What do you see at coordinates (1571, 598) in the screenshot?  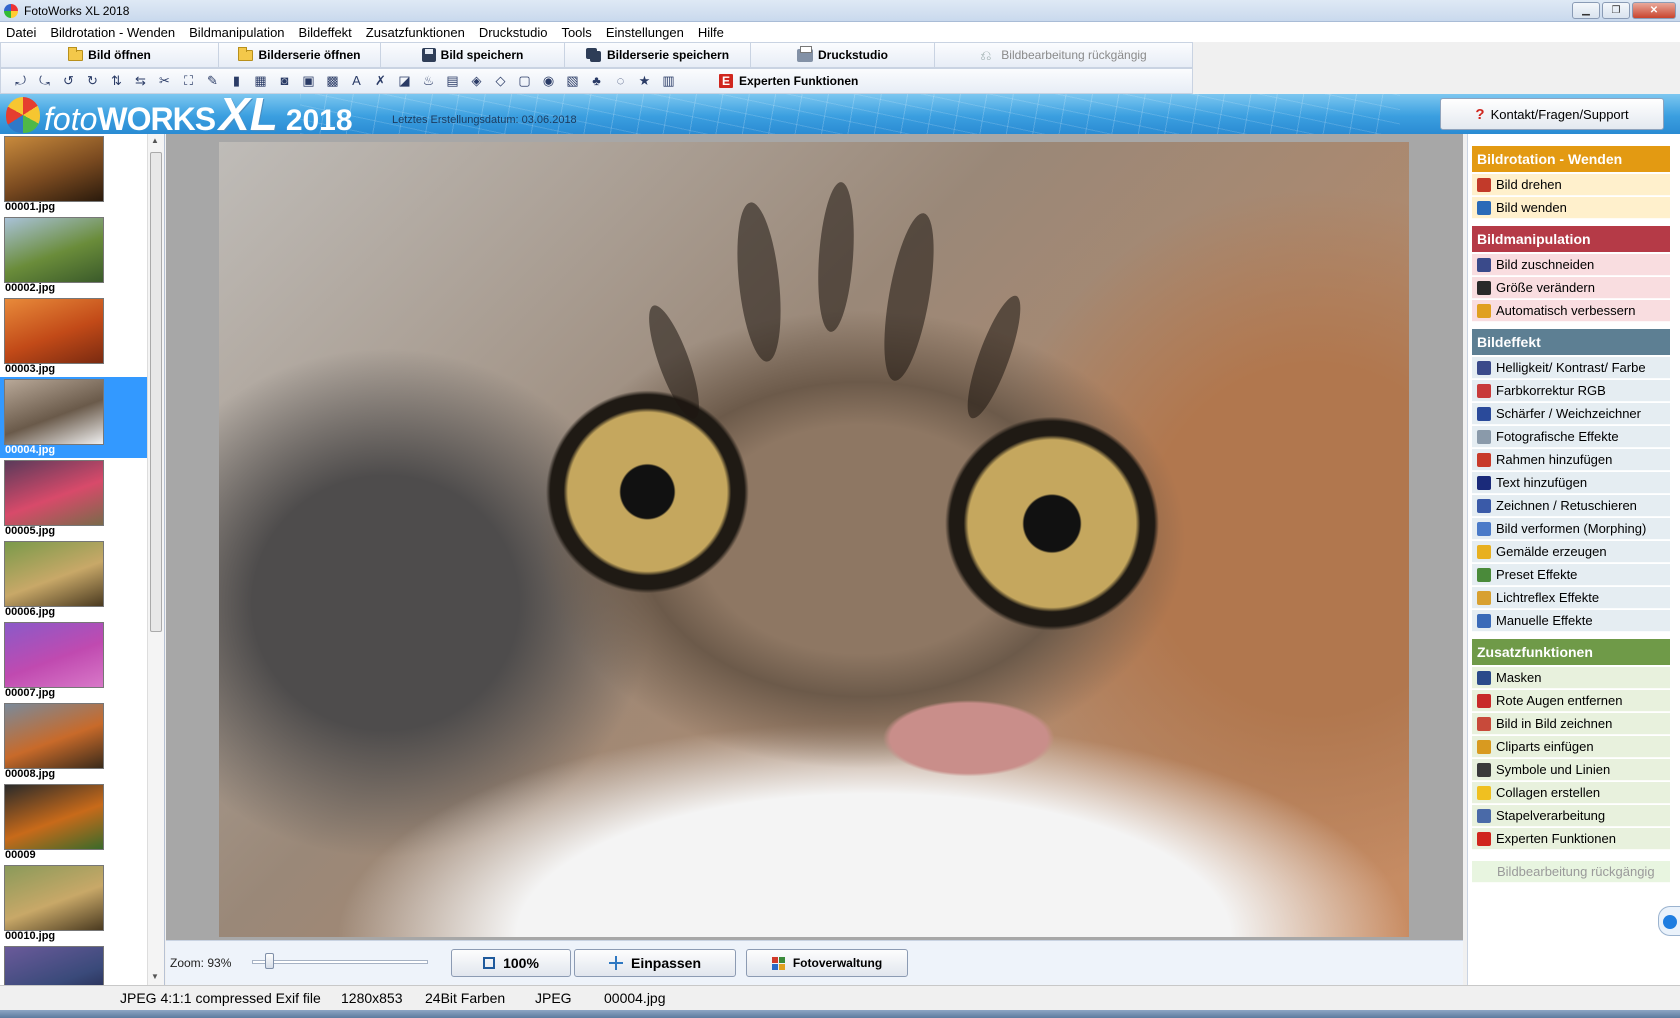 I see `panel-item: Lichtreflex Effekte` at bounding box center [1571, 598].